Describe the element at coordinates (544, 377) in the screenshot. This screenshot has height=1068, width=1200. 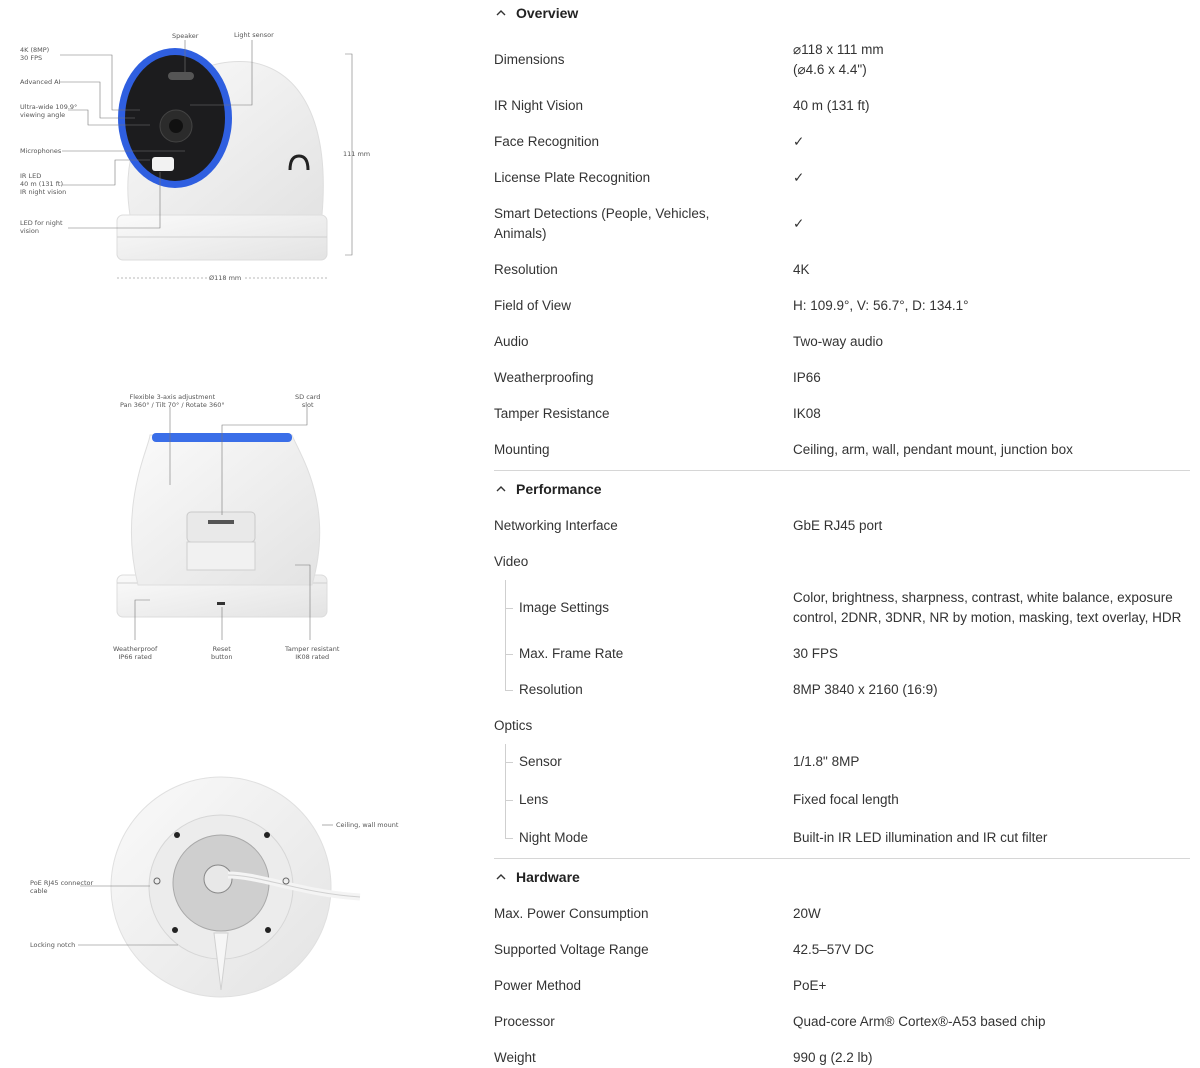
I see `spec-key: Weatherproofing` at that location.